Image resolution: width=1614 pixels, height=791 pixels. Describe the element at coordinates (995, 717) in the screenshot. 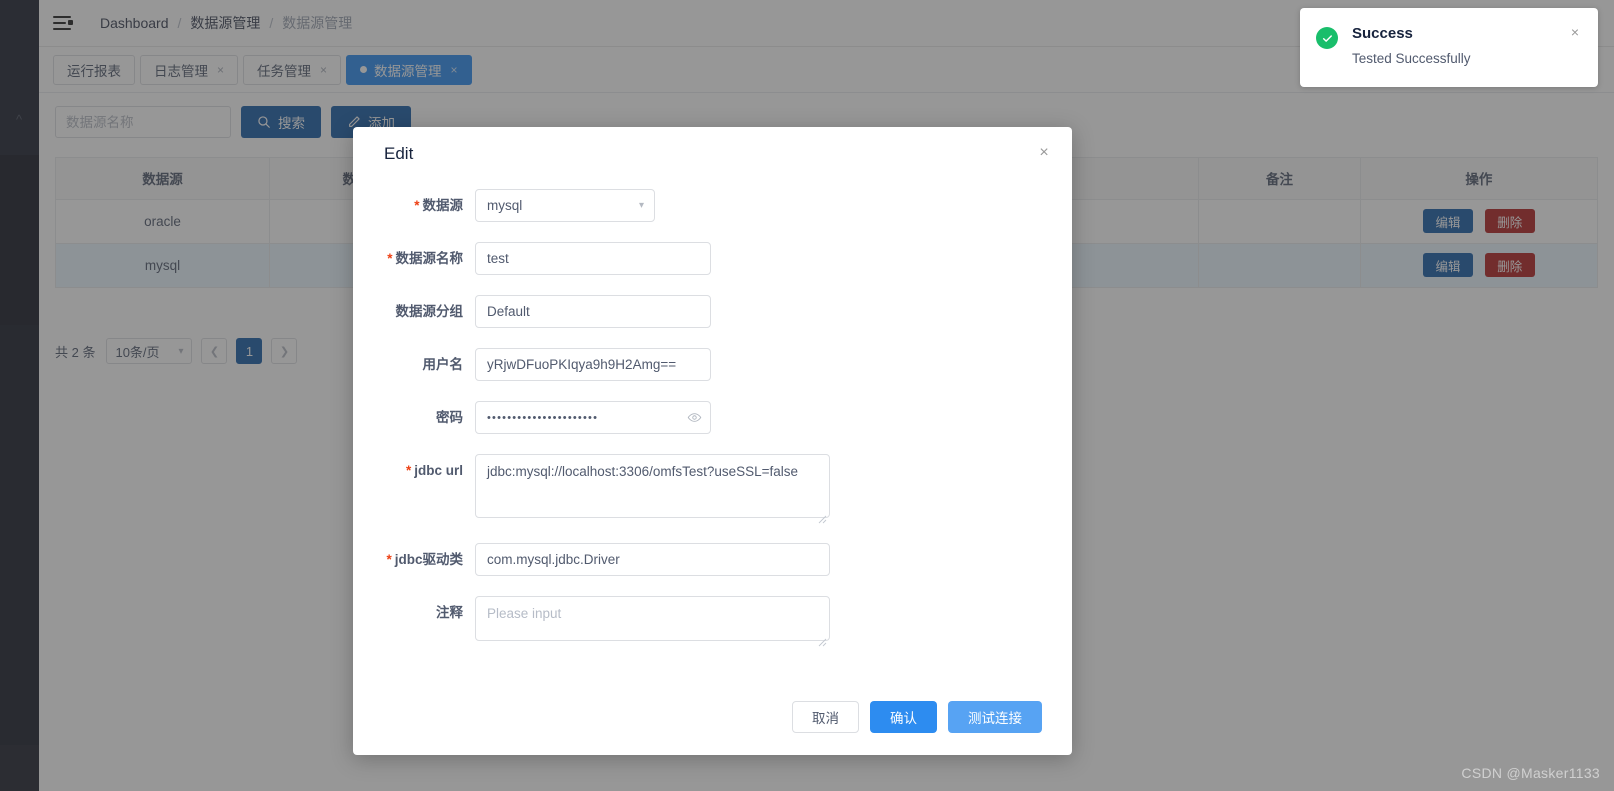

I see `test-connection-button: 测试连接` at that location.